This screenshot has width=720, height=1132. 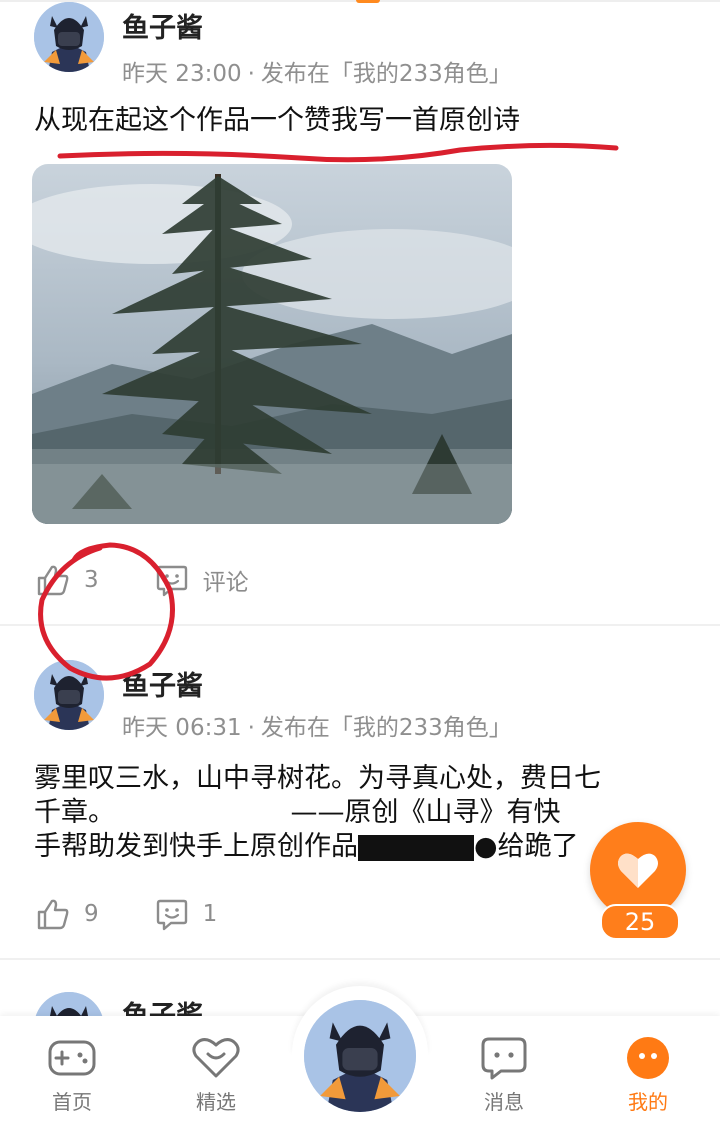 What do you see at coordinates (297, 812) in the screenshot?
I see `post-text-line: 千章。 ——原创《山寻》有快` at bounding box center [297, 812].